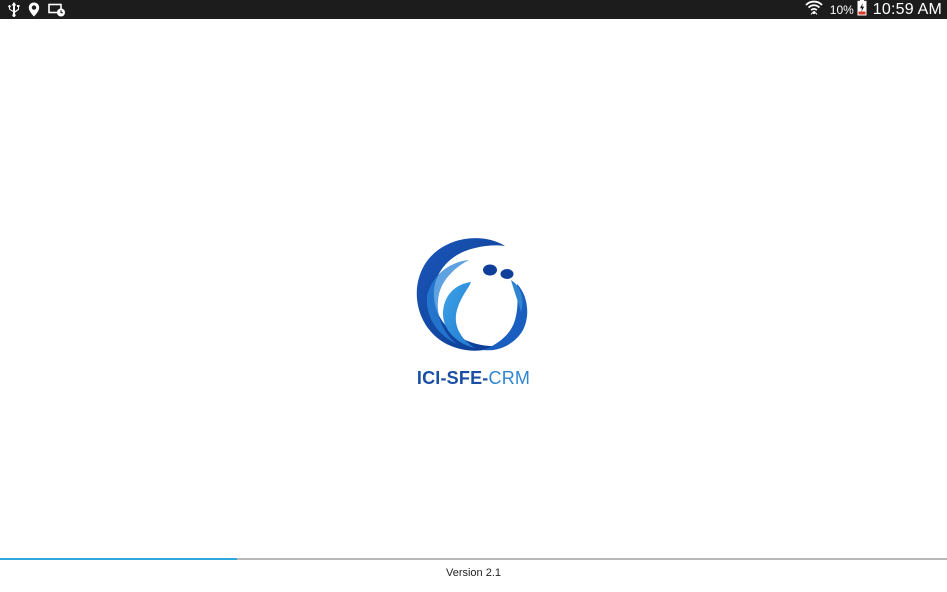 The width and height of the screenshot is (947, 592). What do you see at coordinates (452, 378) in the screenshot?
I see `app-name-primary: ICI-SFE-` at bounding box center [452, 378].